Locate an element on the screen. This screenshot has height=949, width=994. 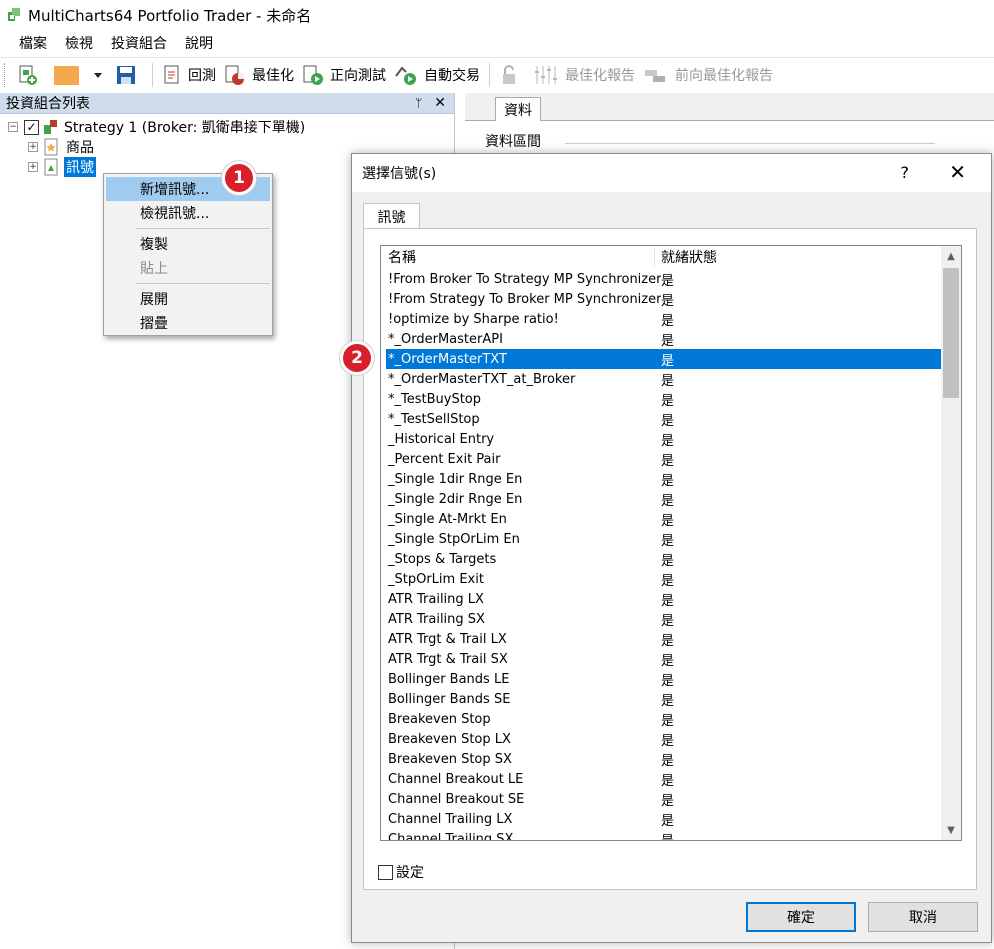
sliders-icon is located at coordinates (546, 74).